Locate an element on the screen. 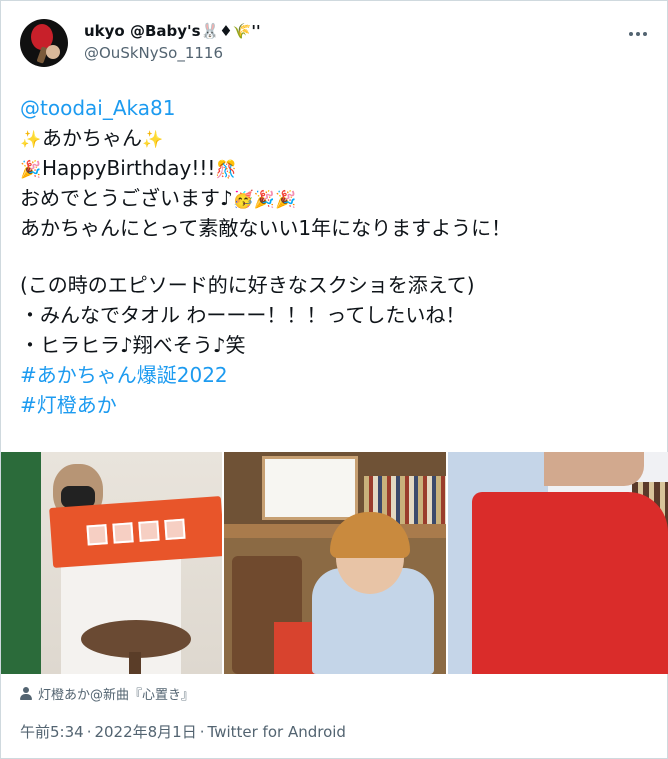 This screenshot has width=668, height=759. hashtag-link: #灯橙あか is located at coordinates (68, 405).